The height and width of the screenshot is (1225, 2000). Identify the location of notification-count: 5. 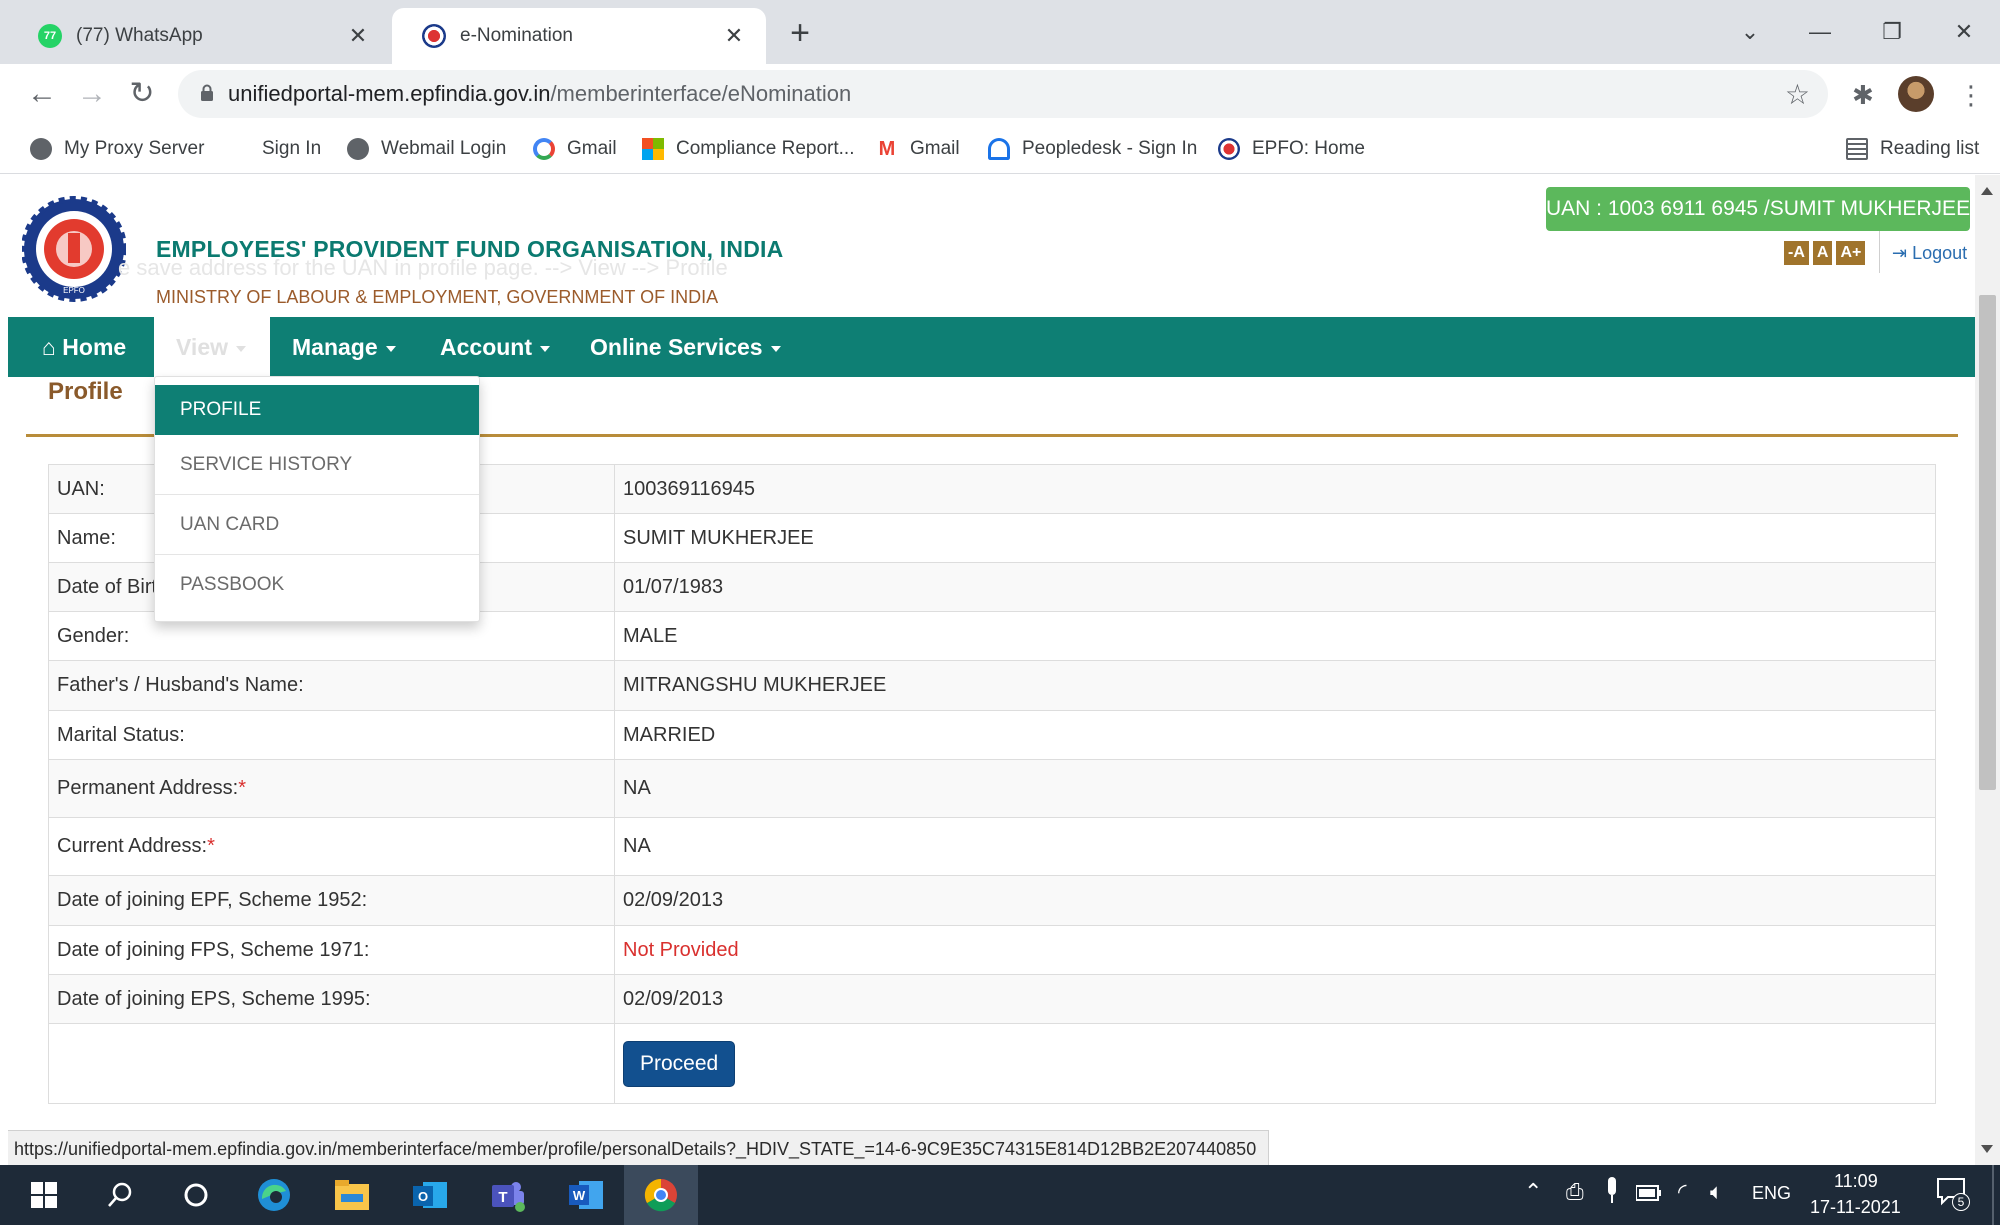
(1961, 1202).